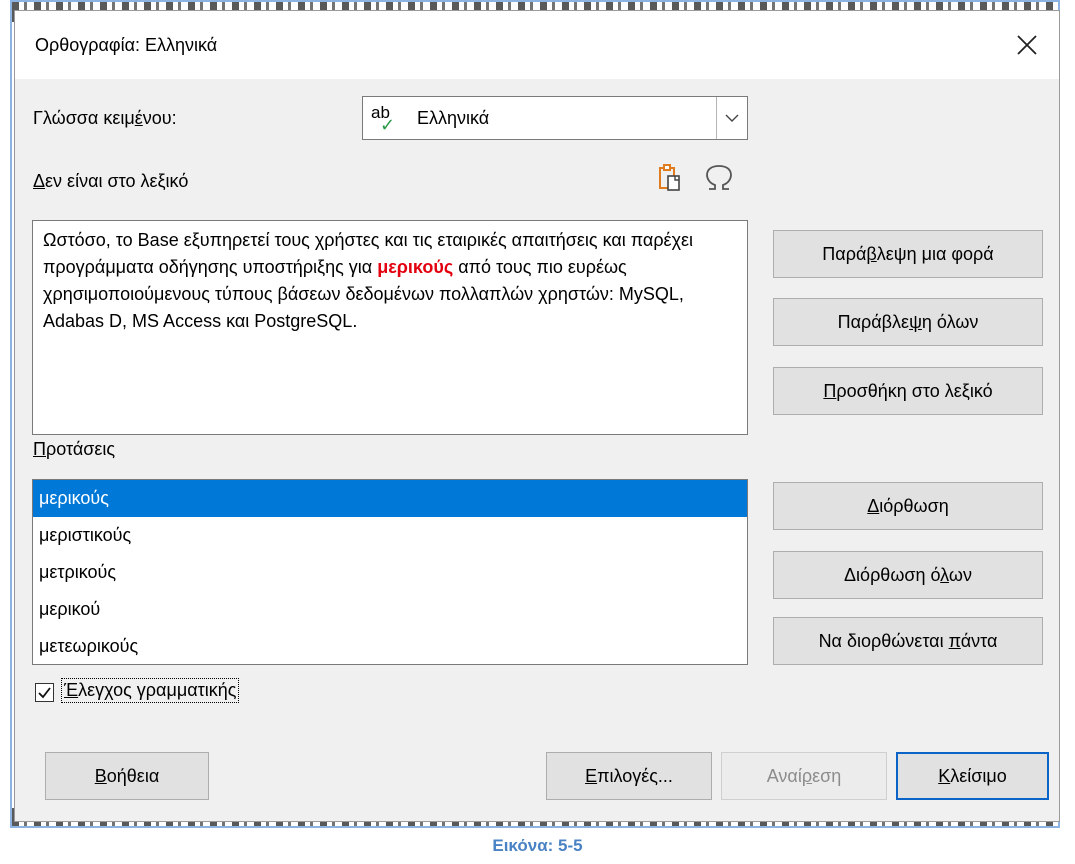  Describe the element at coordinates (390, 646) in the screenshot. I see `suggestion-item: μετεωρικούς` at that location.